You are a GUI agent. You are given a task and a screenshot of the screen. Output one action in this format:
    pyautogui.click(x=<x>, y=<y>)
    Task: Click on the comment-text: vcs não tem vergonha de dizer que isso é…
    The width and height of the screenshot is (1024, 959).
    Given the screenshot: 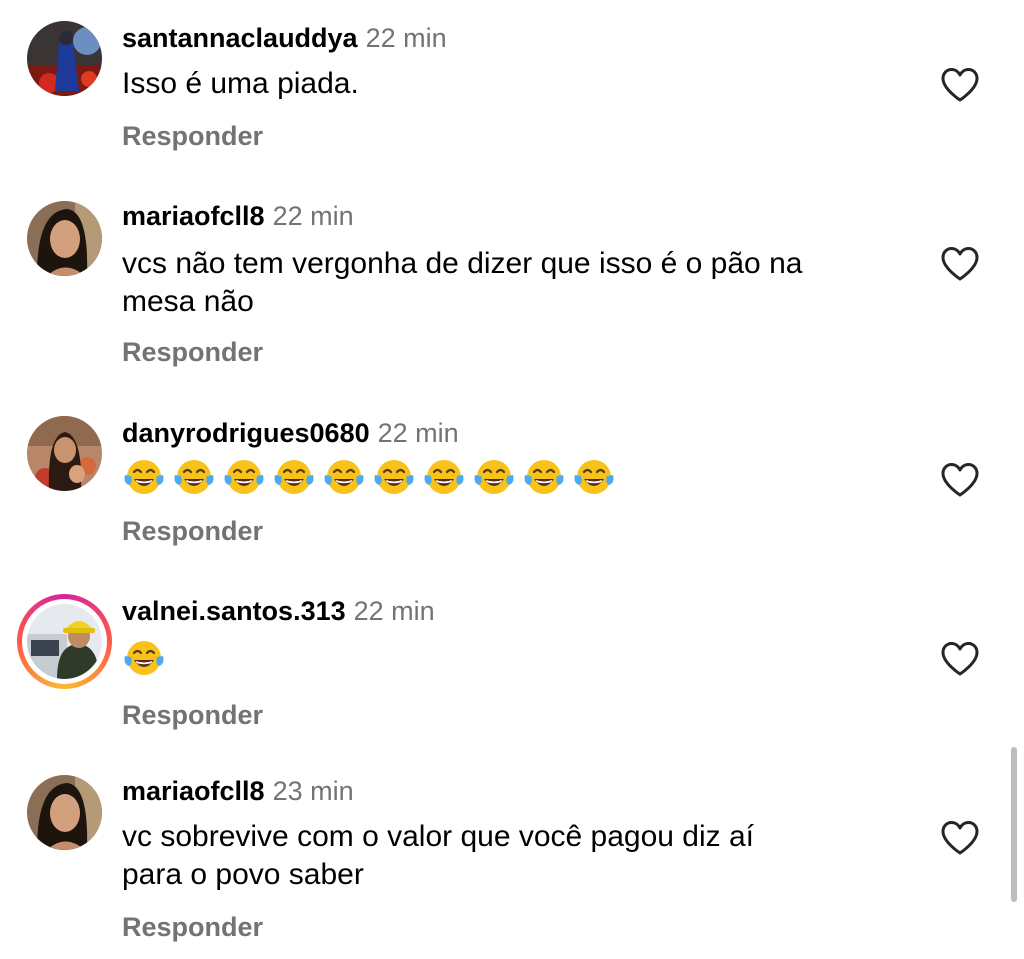 What is the action you would take?
    pyautogui.click(x=517, y=283)
    